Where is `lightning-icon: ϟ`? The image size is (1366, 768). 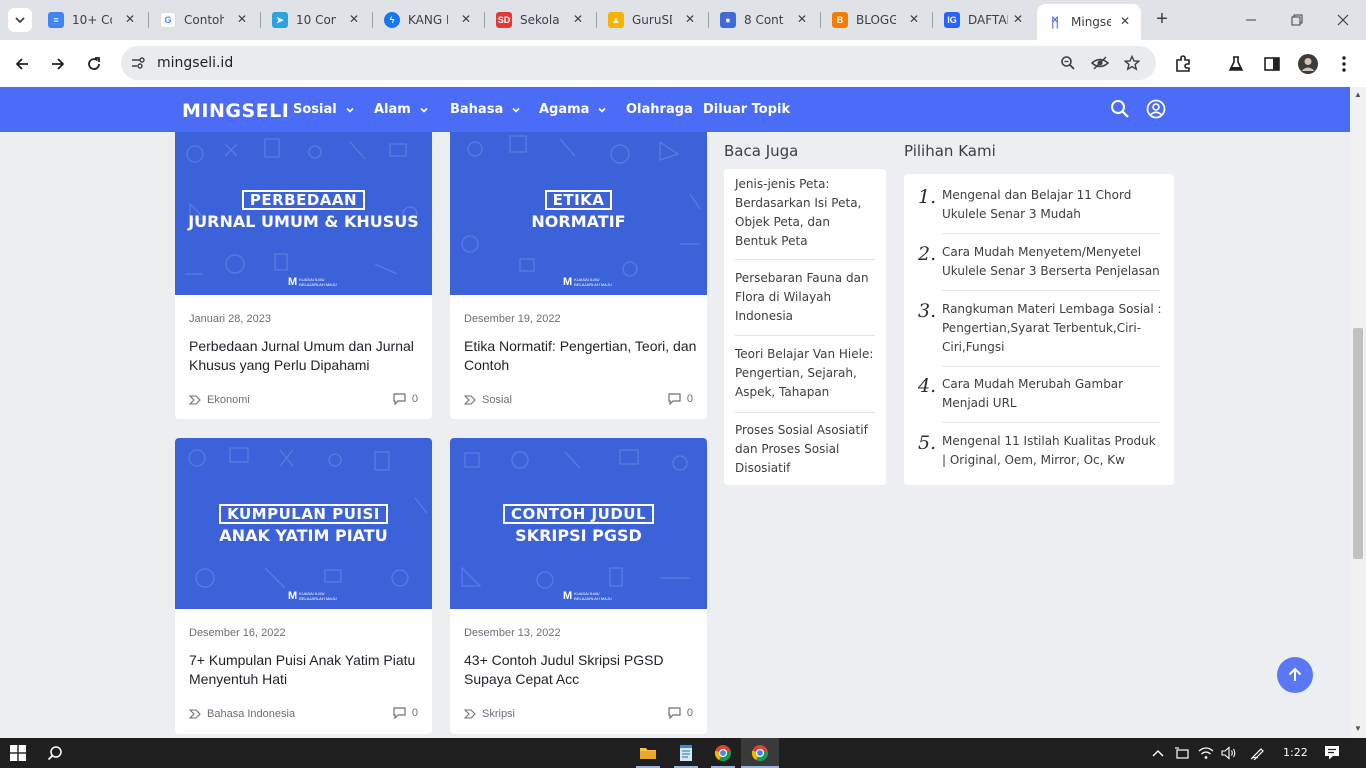 lightning-icon: ϟ is located at coordinates (392, 20).